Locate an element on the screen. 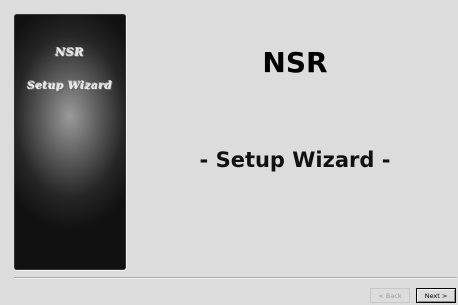 The width and height of the screenshot is (458, 305). banner-wizard-label: Setup Wizard is located at coordinates (70, 86).